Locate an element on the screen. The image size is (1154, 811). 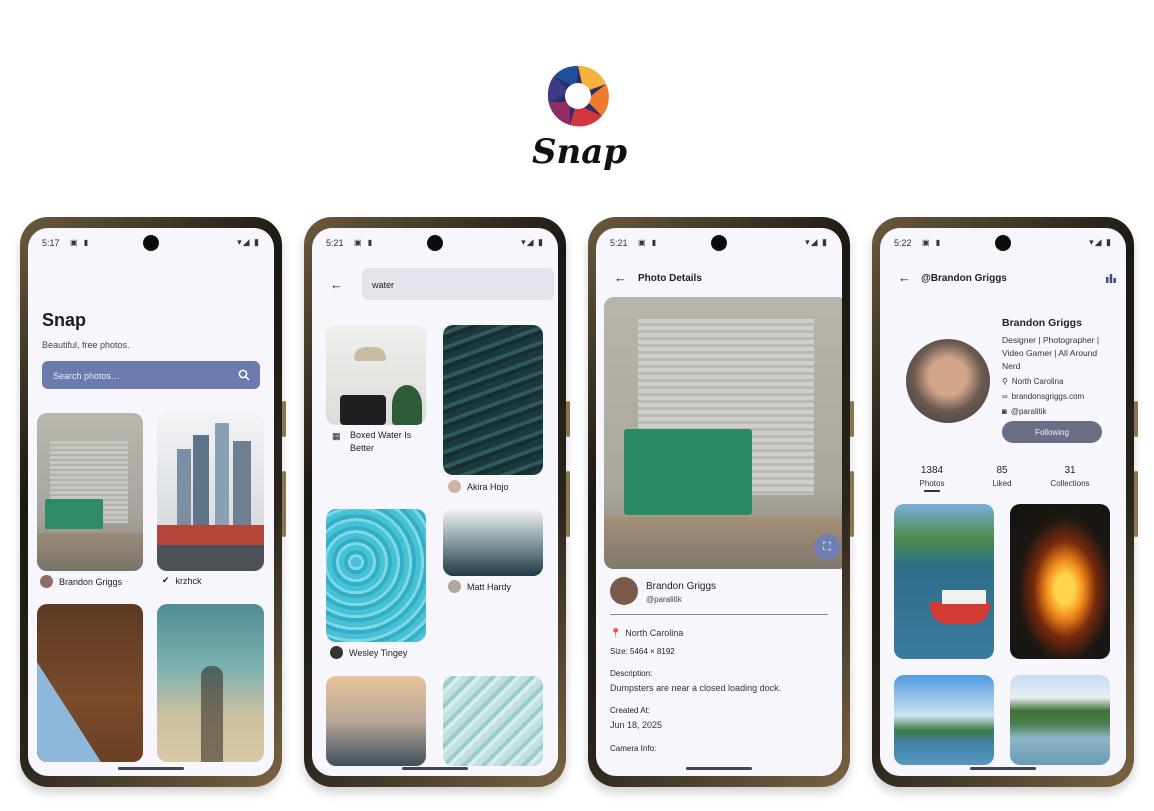
stat-liked-count: 85 is located at coordinates (1002, 470).